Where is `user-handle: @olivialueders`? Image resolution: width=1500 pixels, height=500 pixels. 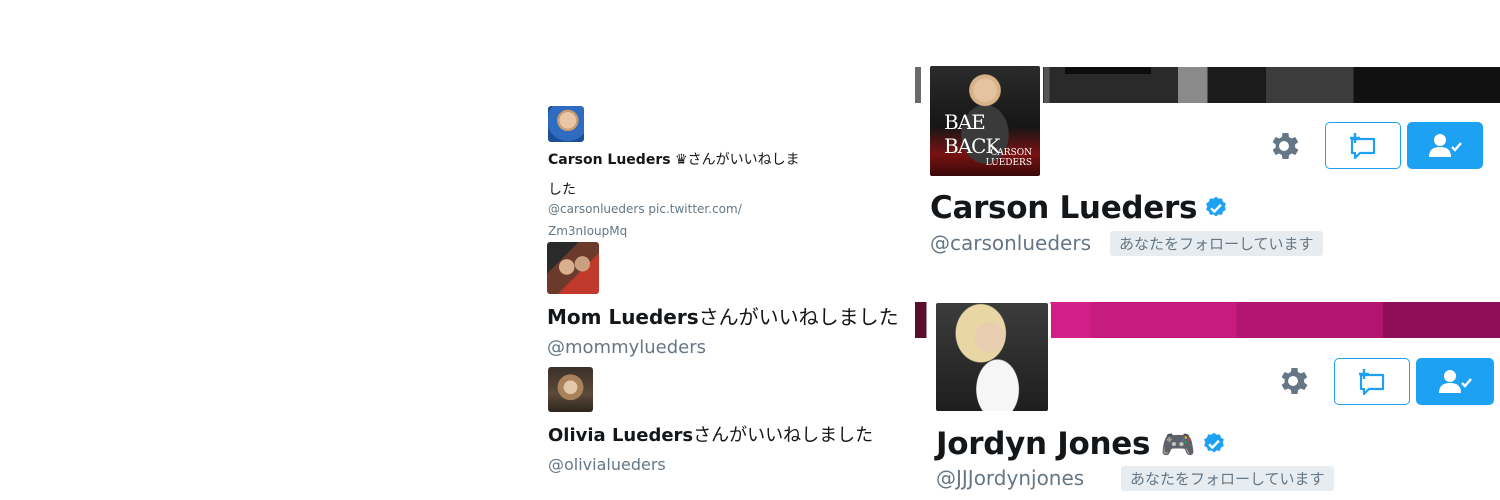 user-handle: @olivialueders is located at coordinates (607, 464).